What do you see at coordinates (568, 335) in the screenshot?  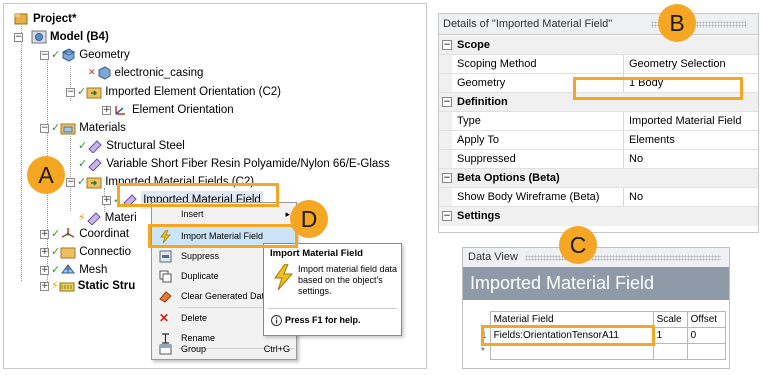 I see `highlight-box-material-field` at bounding box center [568, 335].